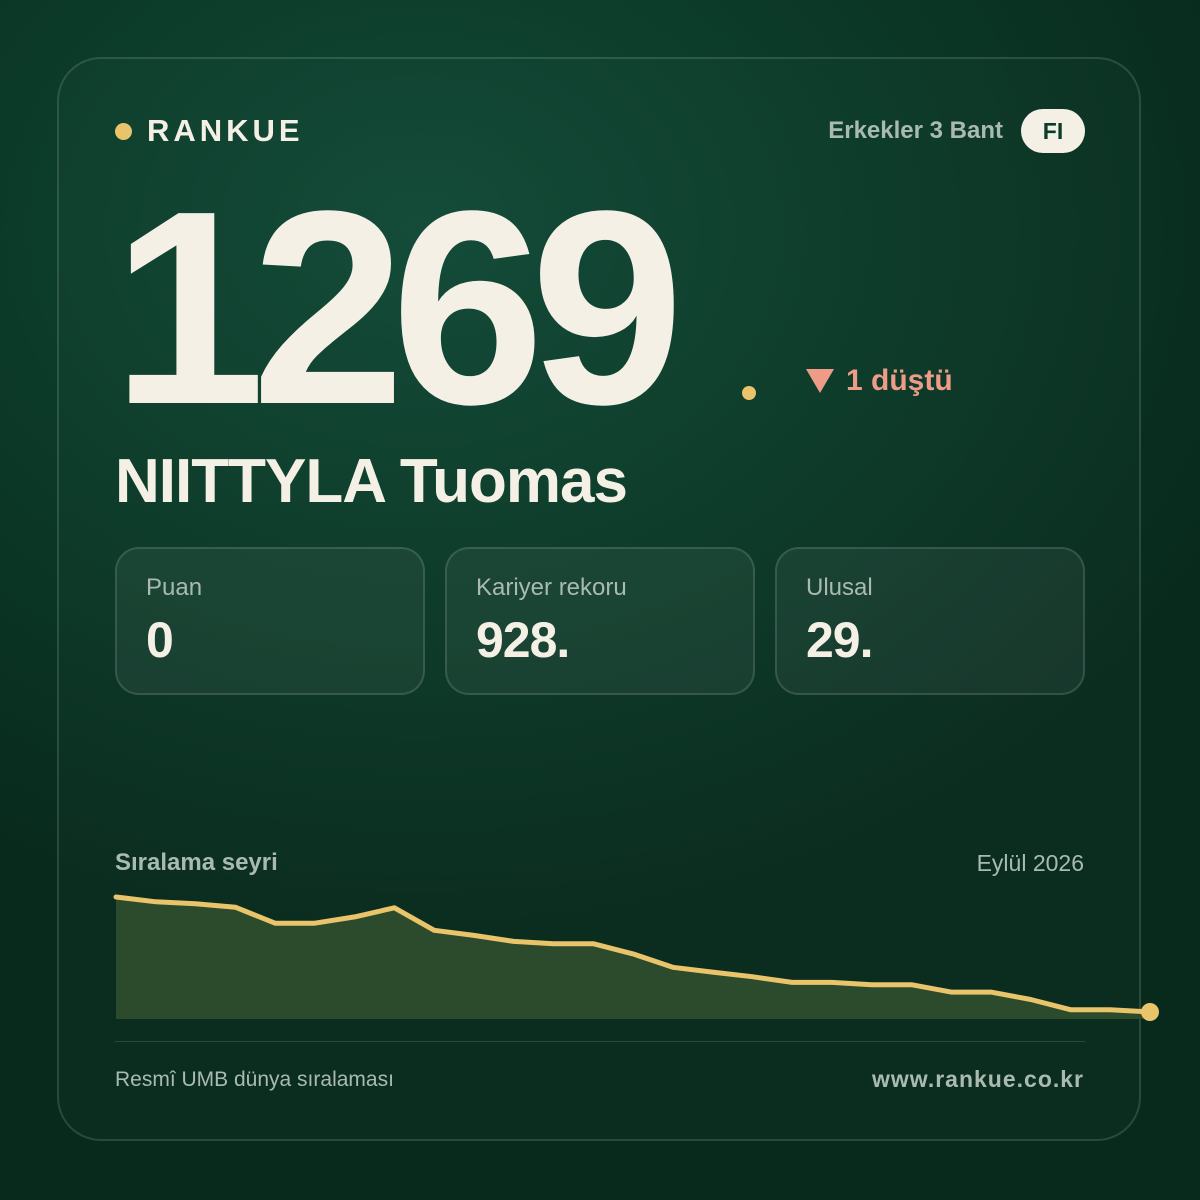  Describe the element at coordinates (930, 621) in the screenshot. I see `stat-card-national: Ulusal 29.` at that location.